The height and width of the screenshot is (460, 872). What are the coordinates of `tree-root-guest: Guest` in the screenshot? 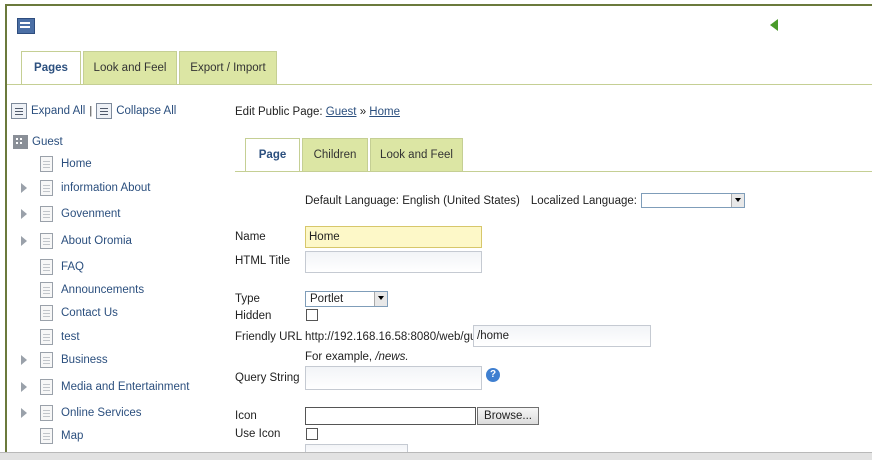 It's located at (38, 142).